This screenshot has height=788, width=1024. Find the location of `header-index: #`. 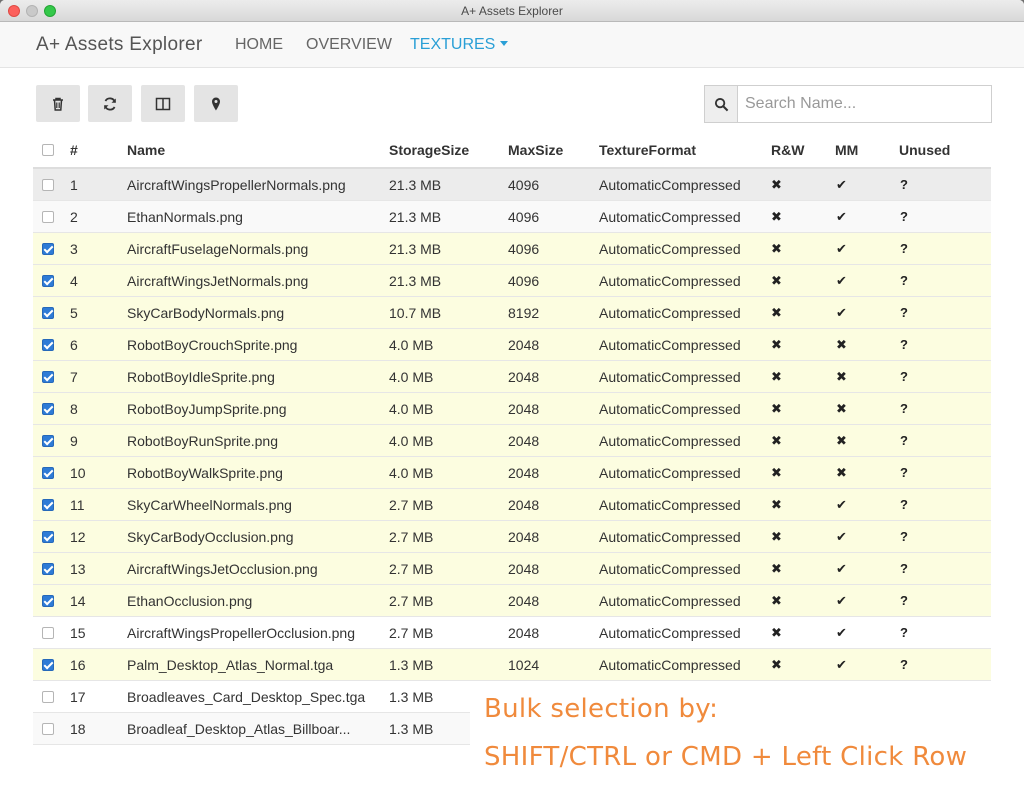

header-index: # is located at coordinates (95, 150).